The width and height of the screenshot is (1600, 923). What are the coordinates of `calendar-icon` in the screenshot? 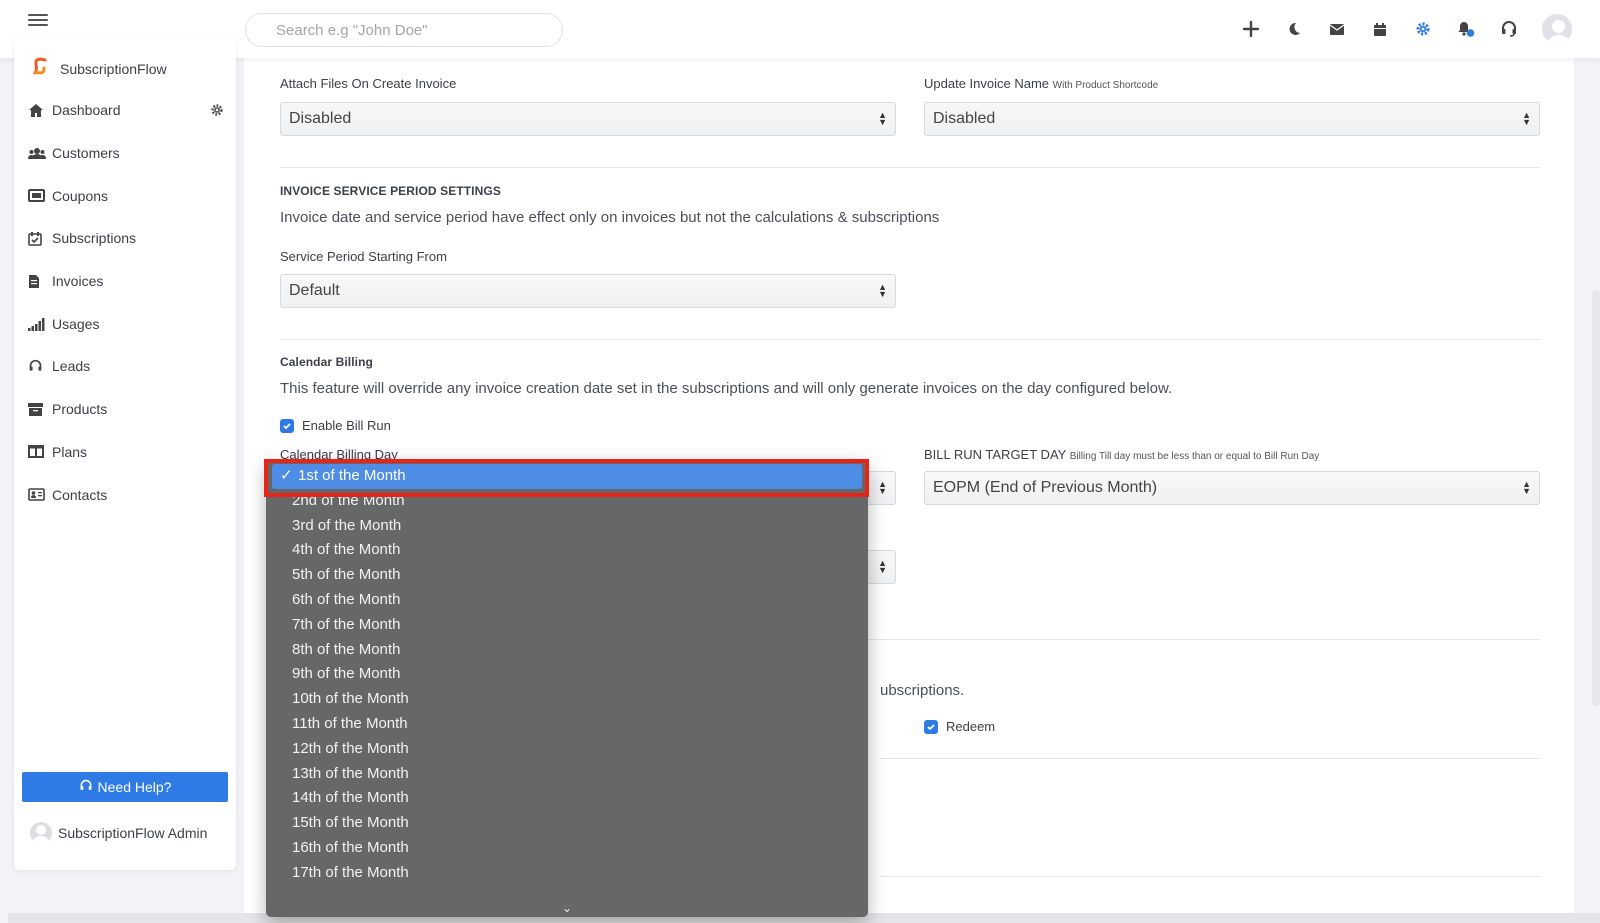 It's located at (1379, 29).